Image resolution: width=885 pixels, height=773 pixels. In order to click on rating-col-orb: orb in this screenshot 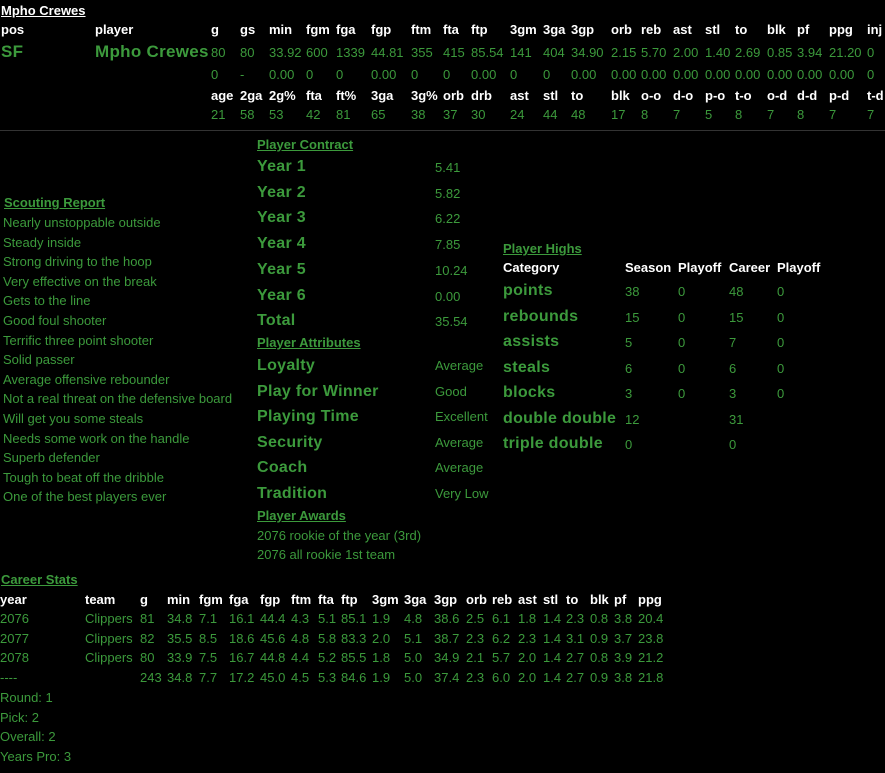, I will do `click(453, 95)`.